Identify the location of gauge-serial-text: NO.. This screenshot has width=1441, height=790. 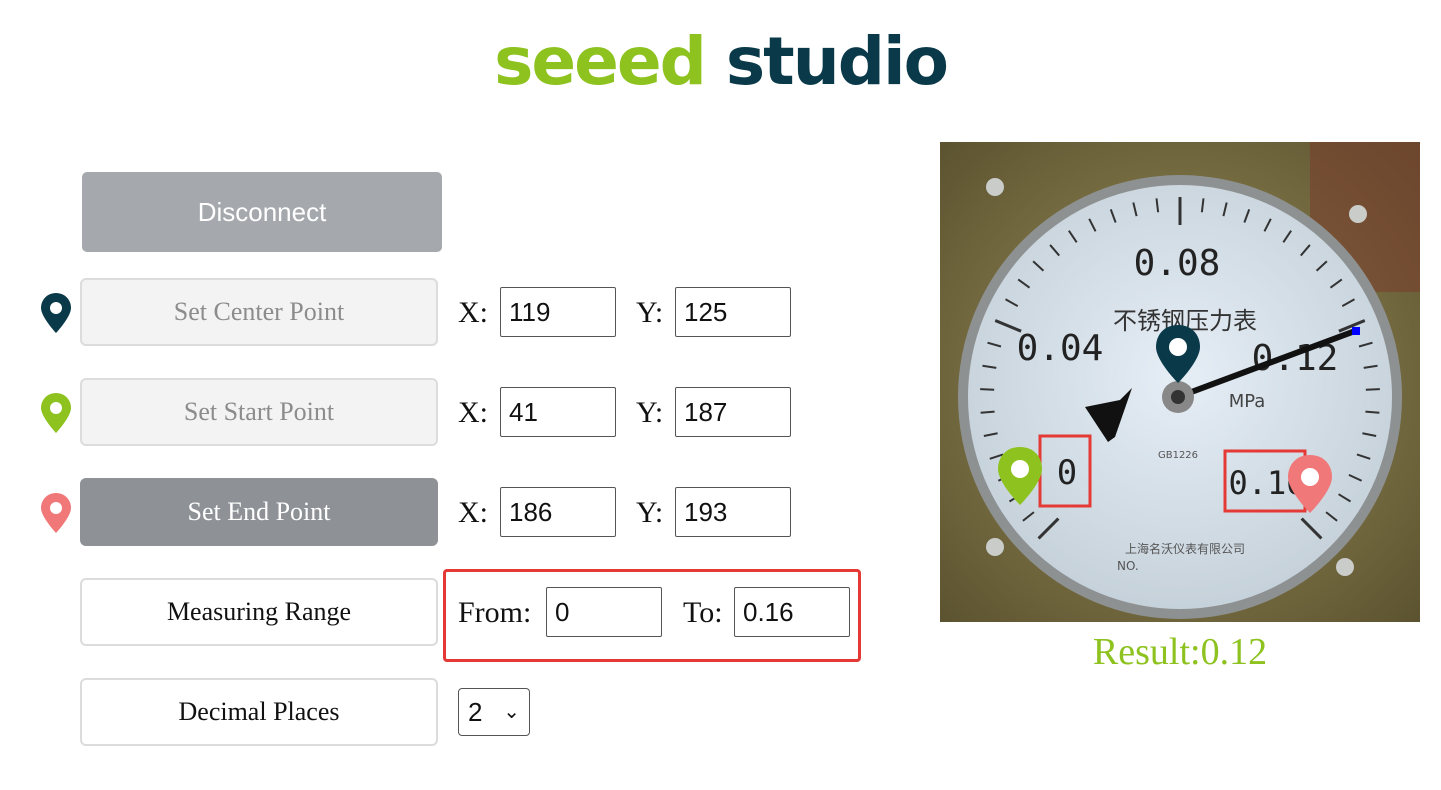
(1128, 566).